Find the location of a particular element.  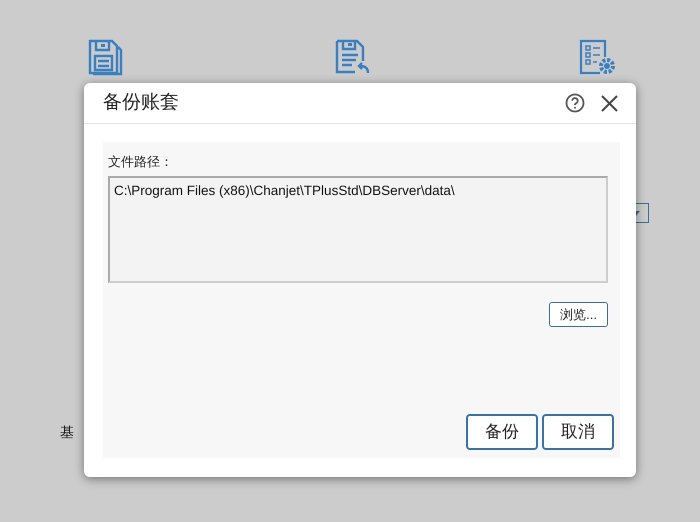

help-icon is located at coordinates (575, 103).